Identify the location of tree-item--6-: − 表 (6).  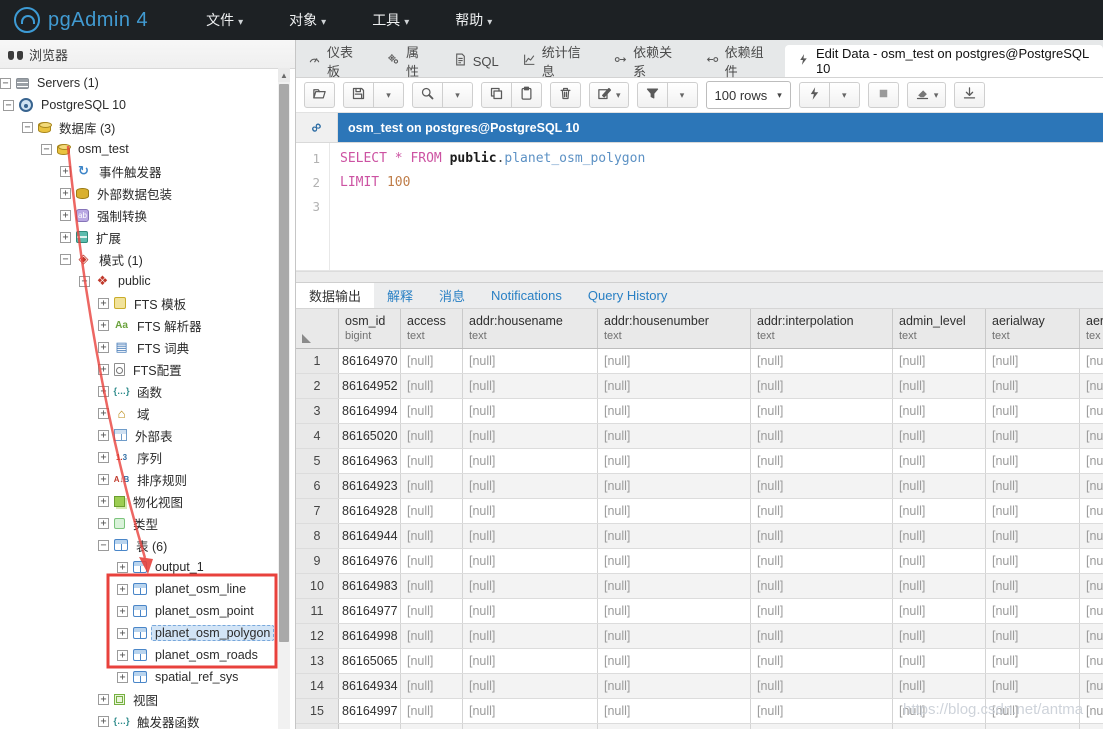
(147, 545).